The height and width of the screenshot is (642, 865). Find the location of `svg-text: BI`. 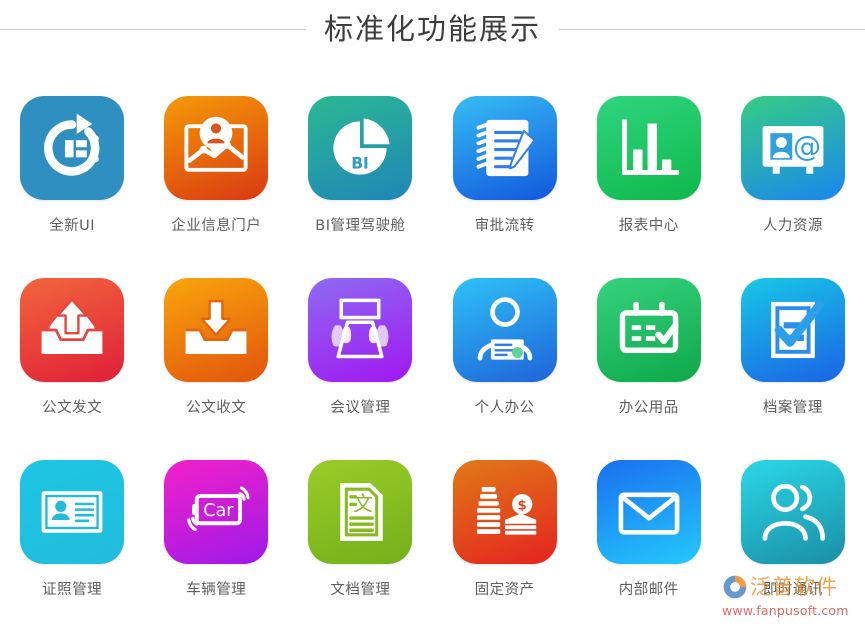

svg-text: BI is located at coordinates (361, 164).